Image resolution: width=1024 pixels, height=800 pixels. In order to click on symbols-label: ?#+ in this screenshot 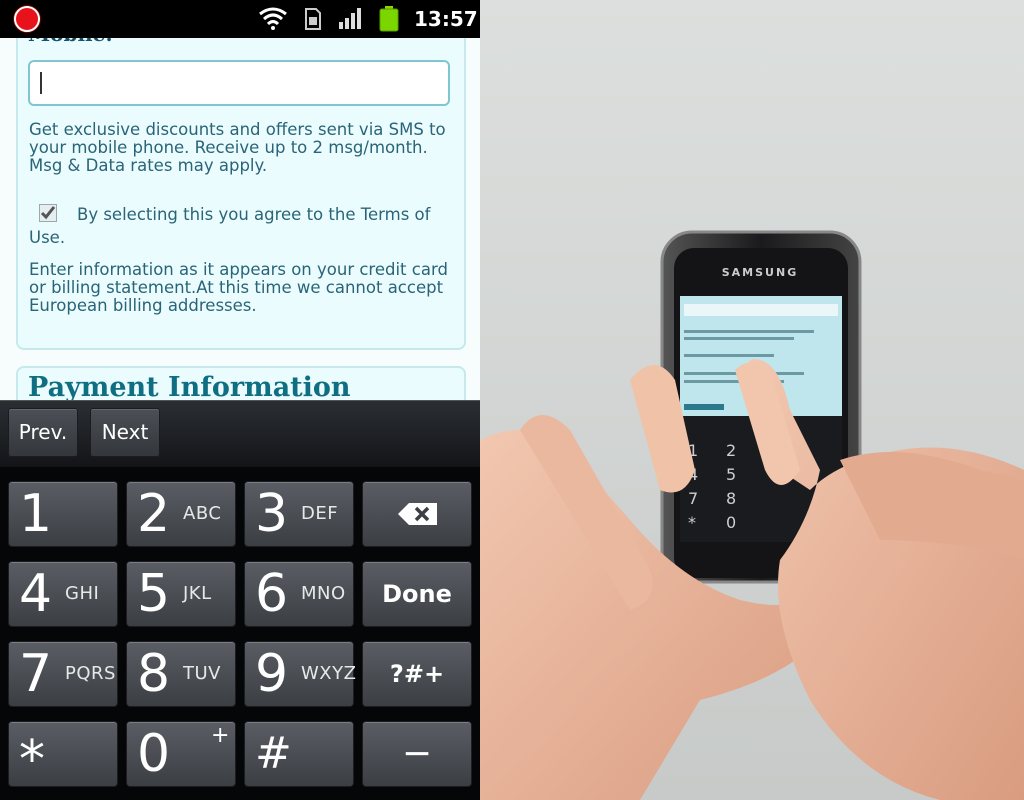, I will do `click(417, 674)`.